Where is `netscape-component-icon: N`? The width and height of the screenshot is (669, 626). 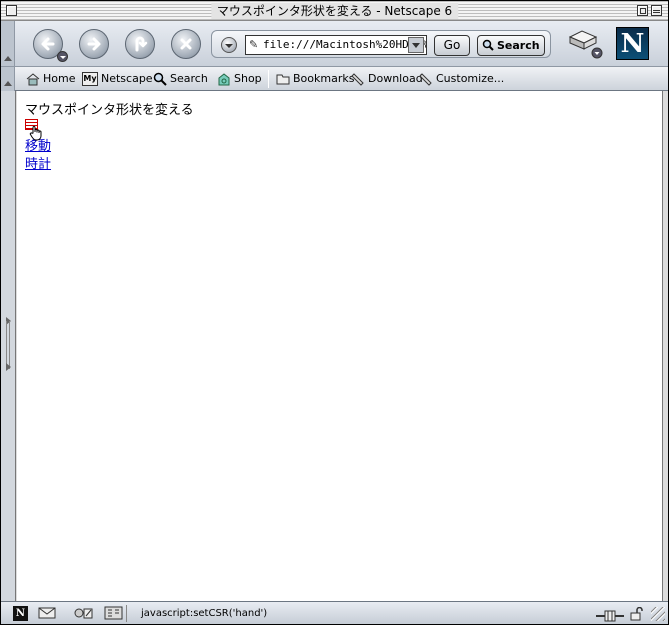 netscape-component-icon: N is located at coordinates (20, 613).